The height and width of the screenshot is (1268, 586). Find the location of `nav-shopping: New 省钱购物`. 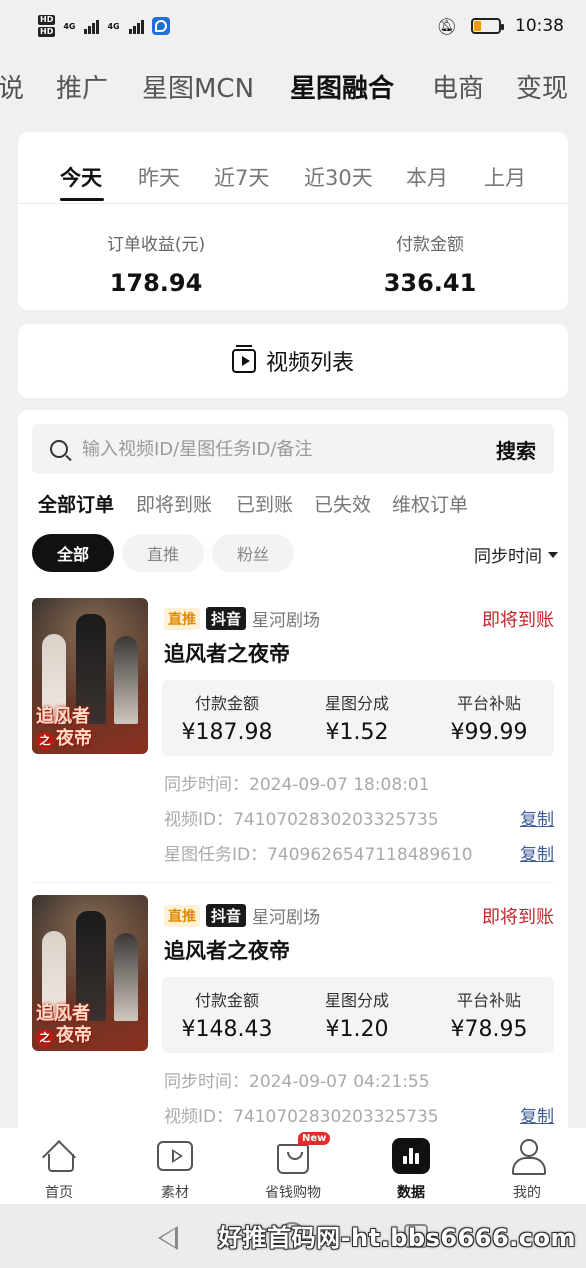

nav-shopping: New 省钱购物 is located at coordinates (293, 1167).